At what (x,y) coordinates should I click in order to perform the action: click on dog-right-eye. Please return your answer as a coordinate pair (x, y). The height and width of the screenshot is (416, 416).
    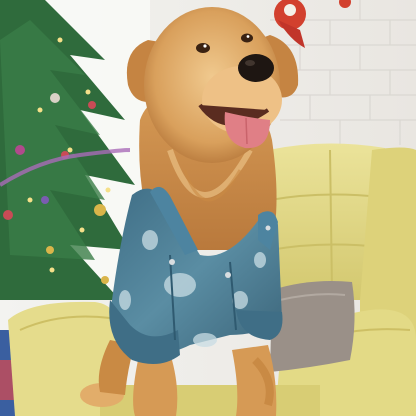
    Looking at the image, I should click on (247, 38).